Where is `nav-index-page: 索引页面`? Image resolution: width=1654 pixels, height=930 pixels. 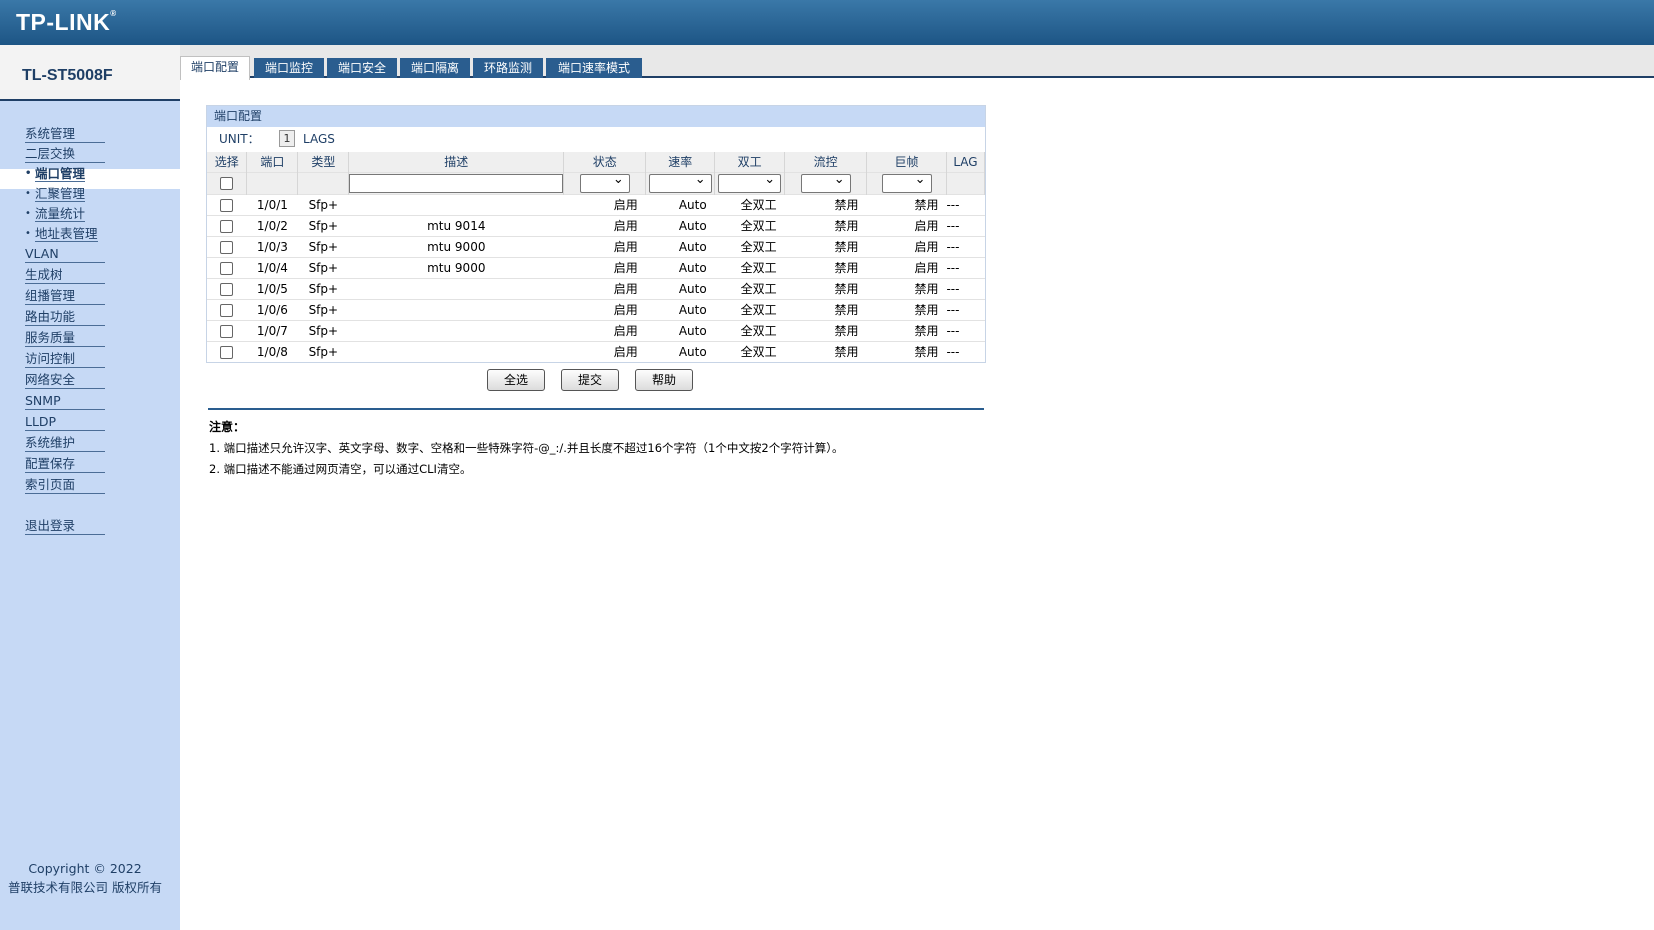 nav-index-page: 索引页面 is located at coordinates (65, 485).